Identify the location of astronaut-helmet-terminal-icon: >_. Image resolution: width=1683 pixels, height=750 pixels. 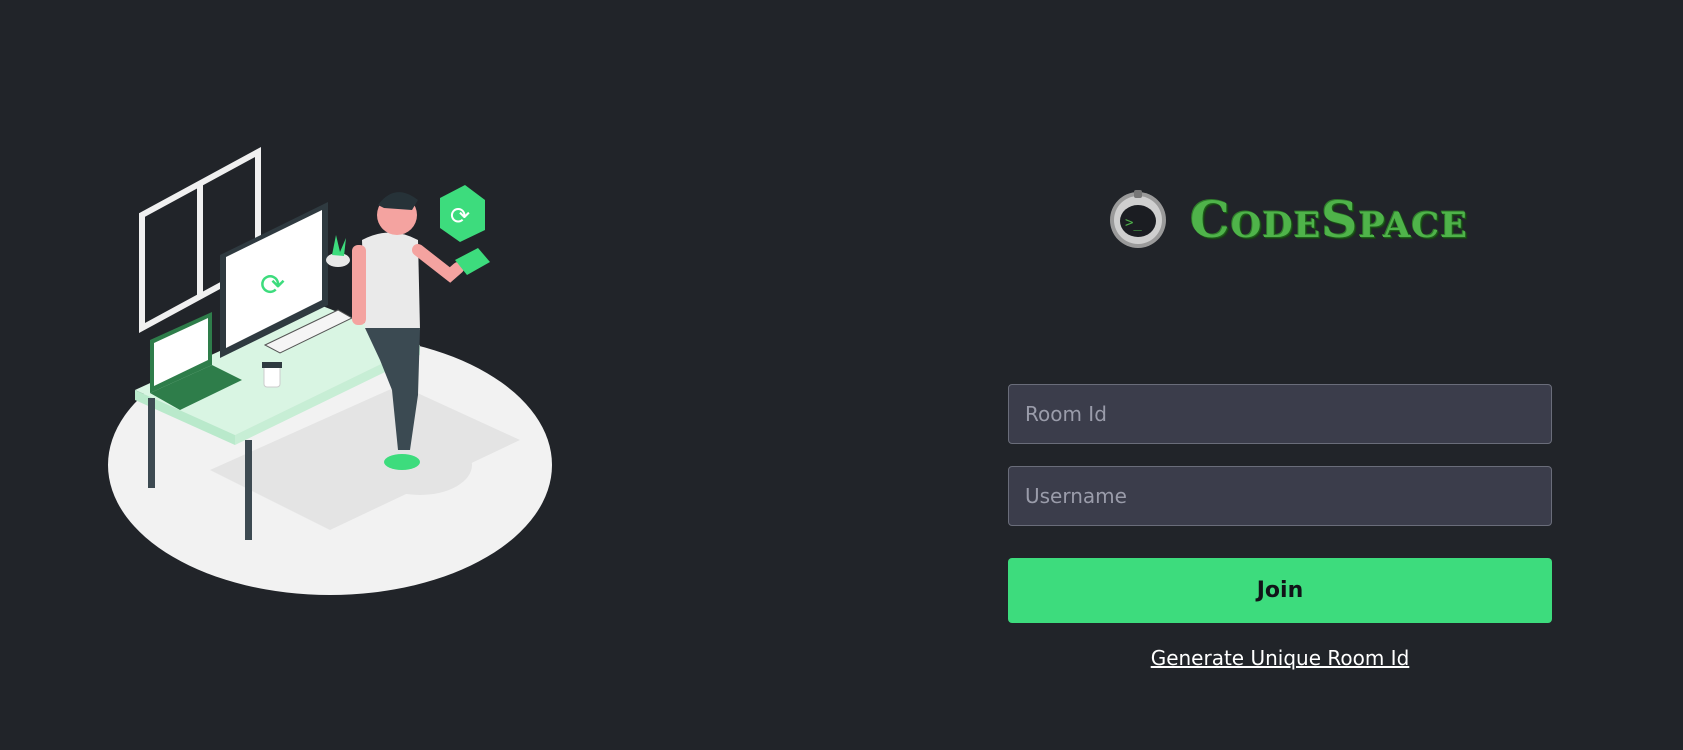
(1138, 219).